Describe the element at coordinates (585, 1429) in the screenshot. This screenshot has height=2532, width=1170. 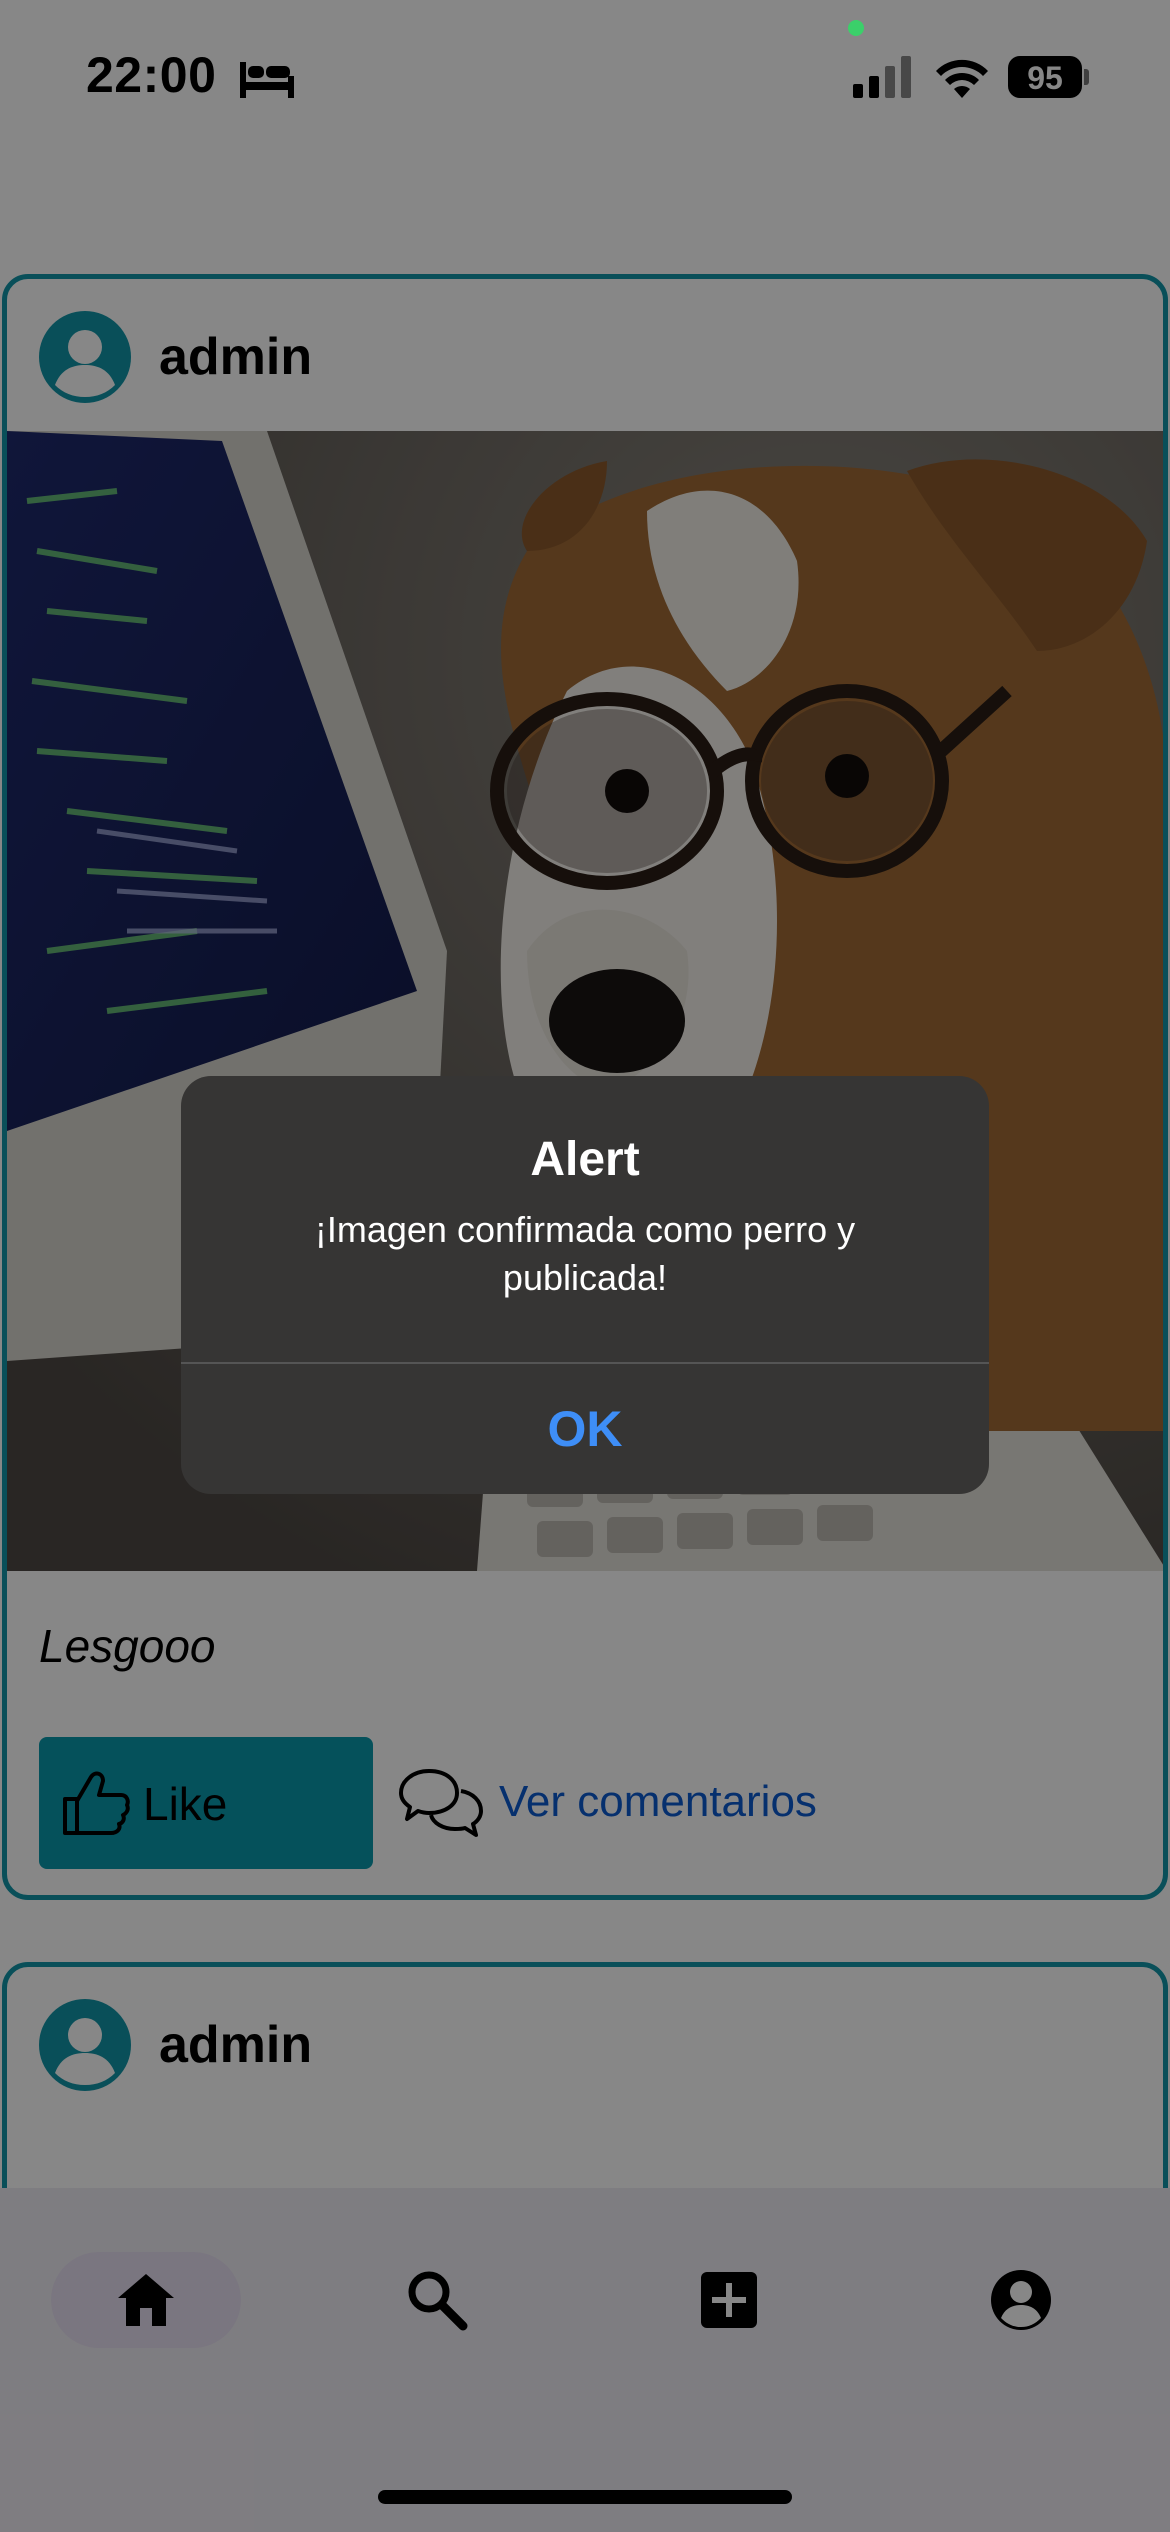
I see `alert-ok-button: OK` at that location.